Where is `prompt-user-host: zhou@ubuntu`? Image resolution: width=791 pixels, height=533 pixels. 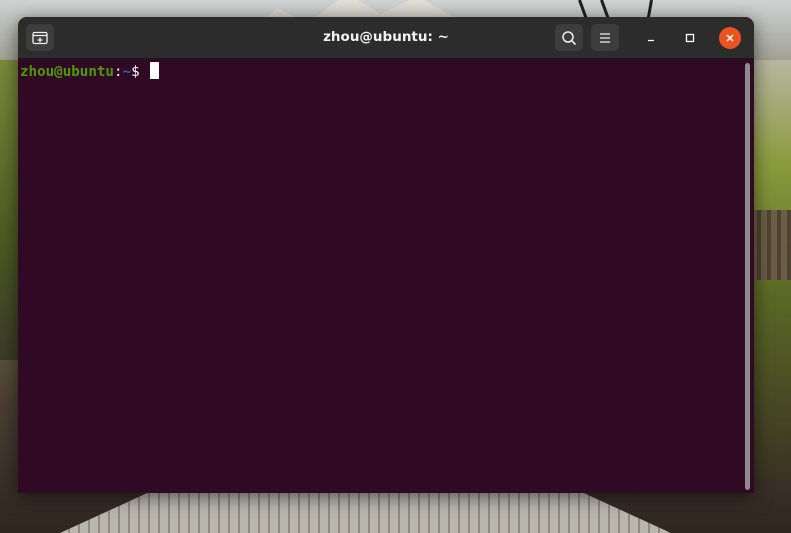 prompt-user-host: zhou@ubuntu is located at coordinates (67, 72).